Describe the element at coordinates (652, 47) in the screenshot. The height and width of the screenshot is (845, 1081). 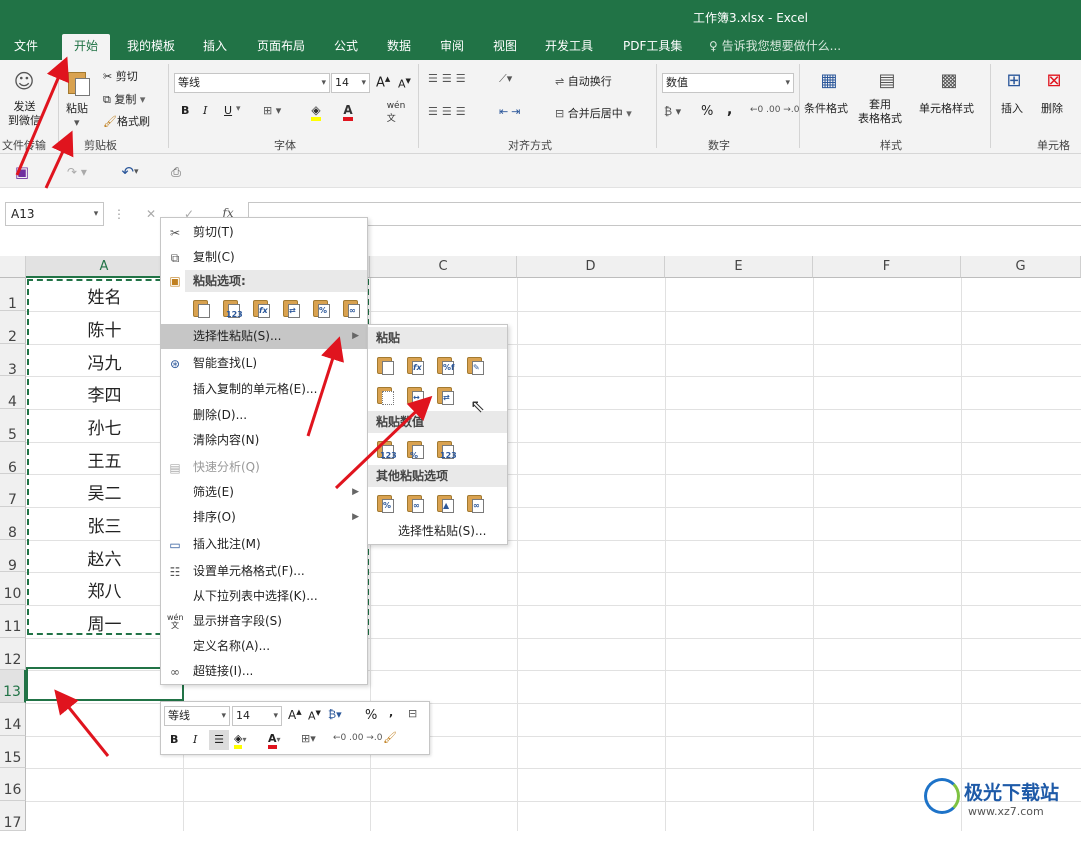
I see `tab-pdf-tools: PDF工具集` at that location.